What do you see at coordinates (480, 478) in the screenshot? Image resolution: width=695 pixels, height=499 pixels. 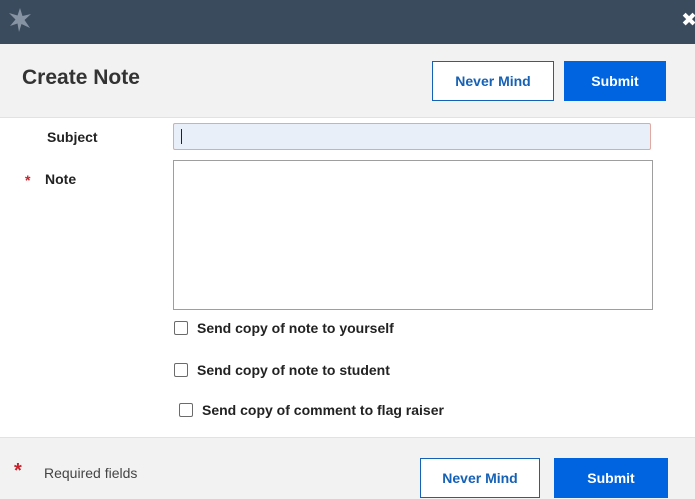 I see `footer-never-mind-button: Never Mind` at bounding box center [480, 478].